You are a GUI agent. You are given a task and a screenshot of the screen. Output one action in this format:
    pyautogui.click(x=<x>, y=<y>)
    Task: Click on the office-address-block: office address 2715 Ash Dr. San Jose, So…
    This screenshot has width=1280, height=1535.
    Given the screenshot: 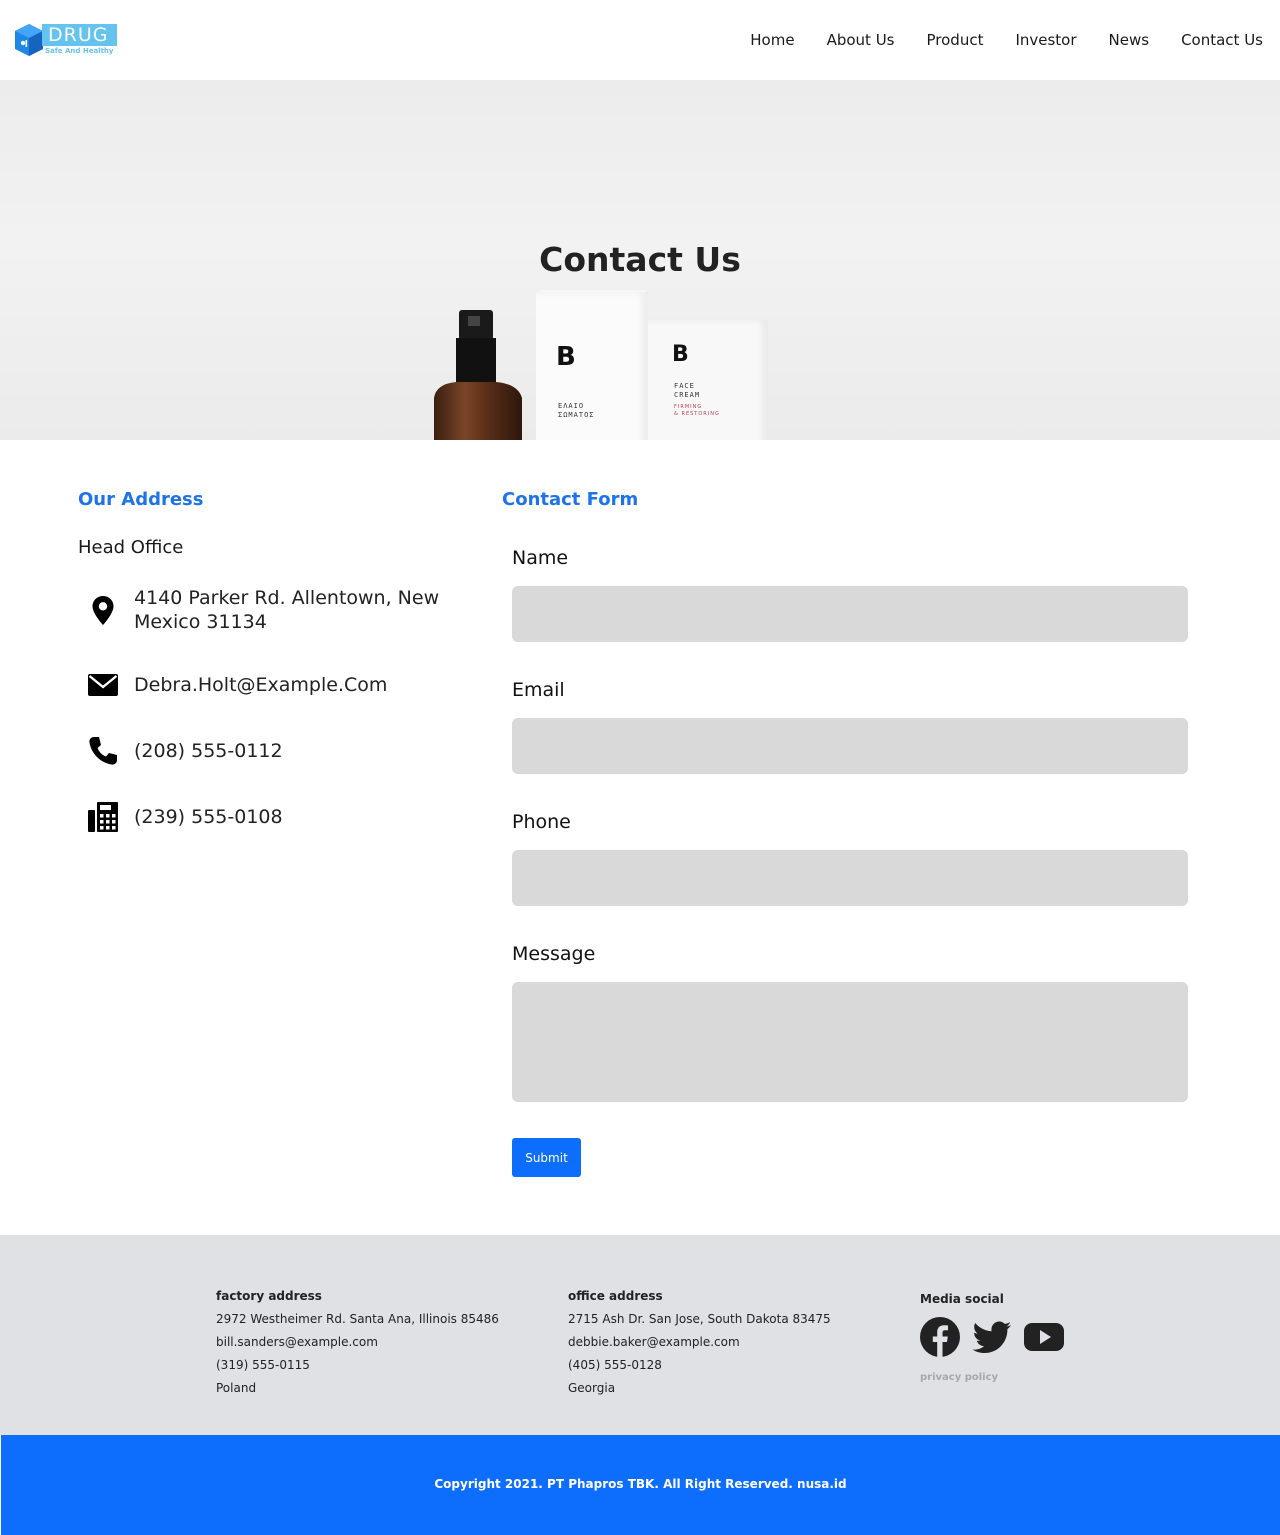 What is the action you would take?
    pyautogui.click(x=699, y=1345)
    